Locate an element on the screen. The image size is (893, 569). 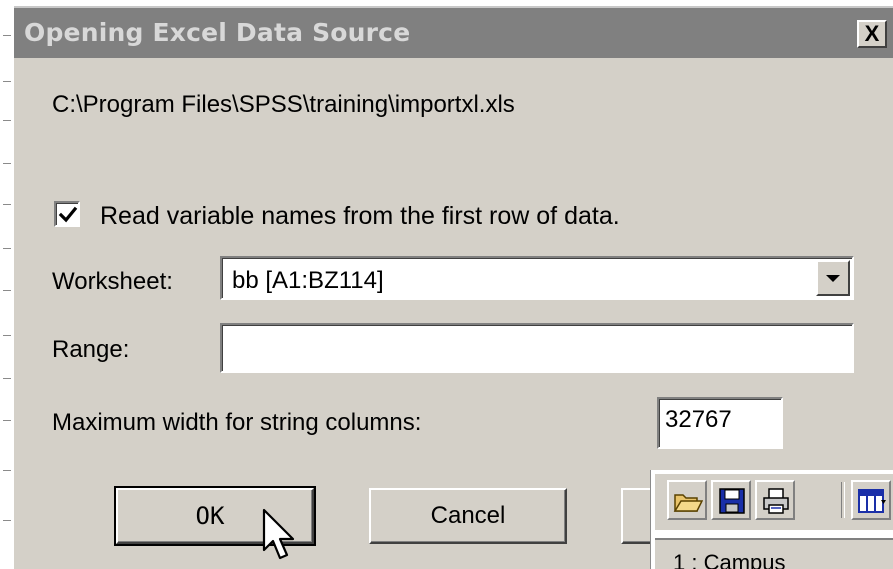
range-input is located at coordinates (537, 348).